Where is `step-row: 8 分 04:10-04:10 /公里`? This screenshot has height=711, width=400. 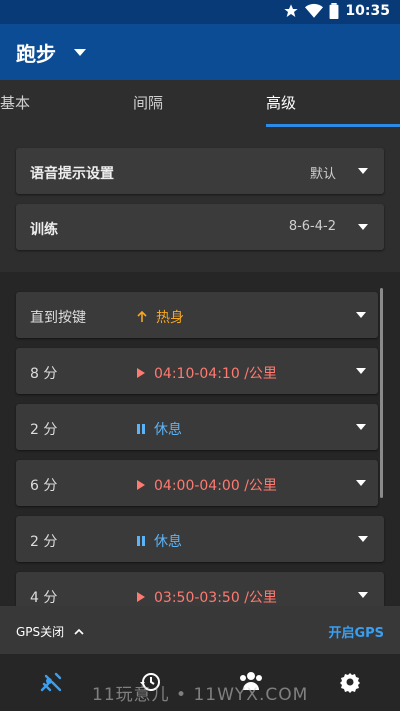 step-row: 8 分 04:10-04:10 /公里 is located at coordinates (197, 371).